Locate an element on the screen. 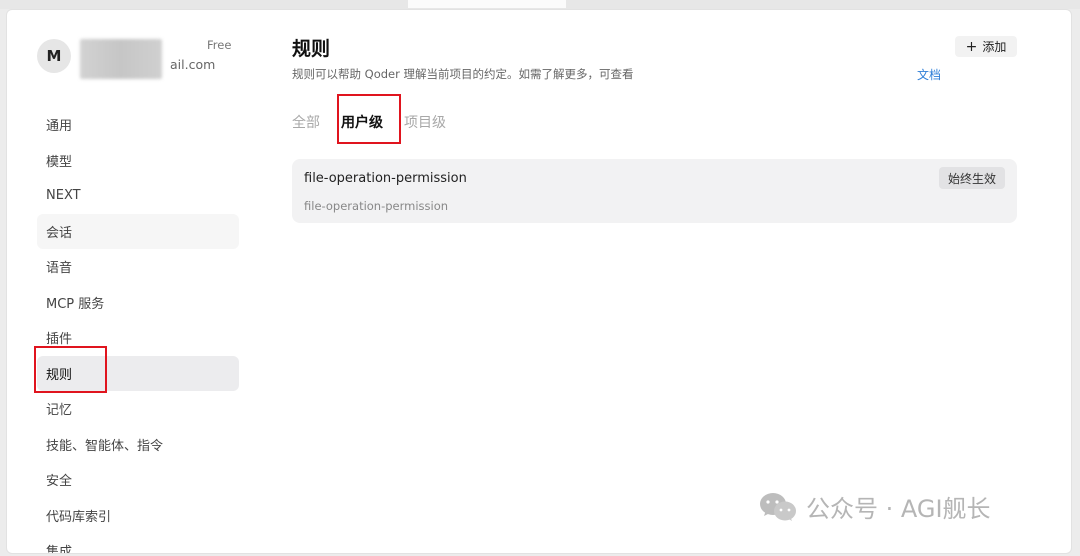 The image size is (1080, 556). sidebar-item-mcp: MCP 服务 is located at coordinates (138, 303).